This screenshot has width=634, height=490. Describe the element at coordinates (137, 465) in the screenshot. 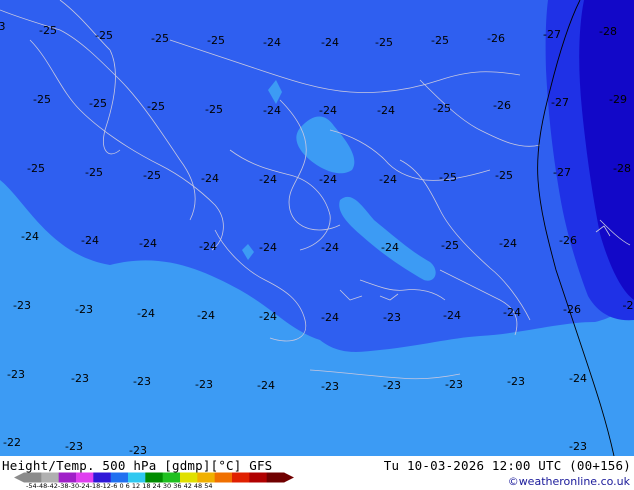

I see `map-title: Height/Temp. 500 hPa [gdmp][°C] GFS` at that location.